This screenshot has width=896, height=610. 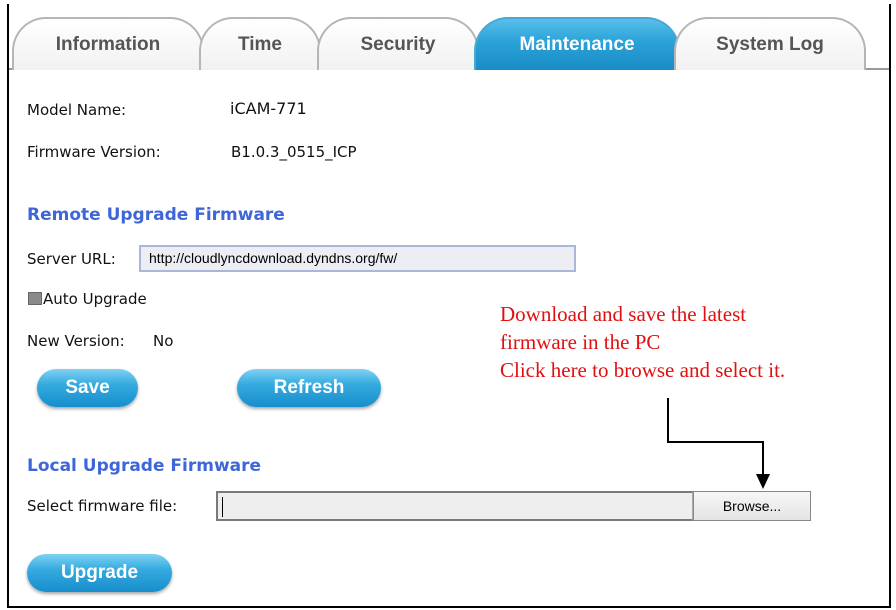 I want to click on firmware-version-label: Firmware Version:, so click(x=94, y=152).